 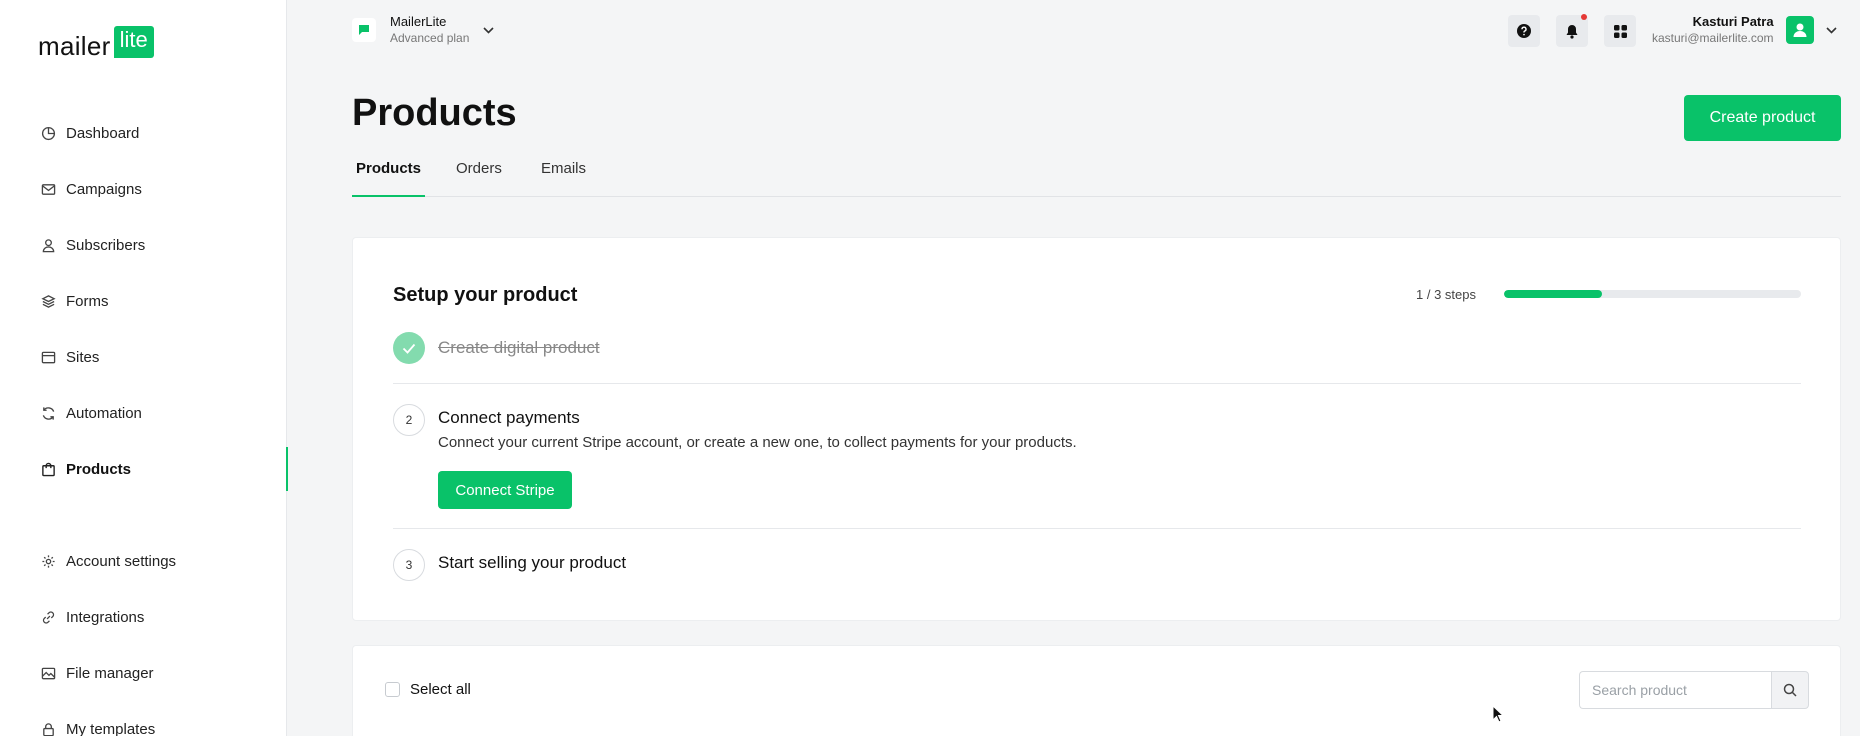 I want to click on sidebar-item-label: Forms, so click(x=87, y=301).